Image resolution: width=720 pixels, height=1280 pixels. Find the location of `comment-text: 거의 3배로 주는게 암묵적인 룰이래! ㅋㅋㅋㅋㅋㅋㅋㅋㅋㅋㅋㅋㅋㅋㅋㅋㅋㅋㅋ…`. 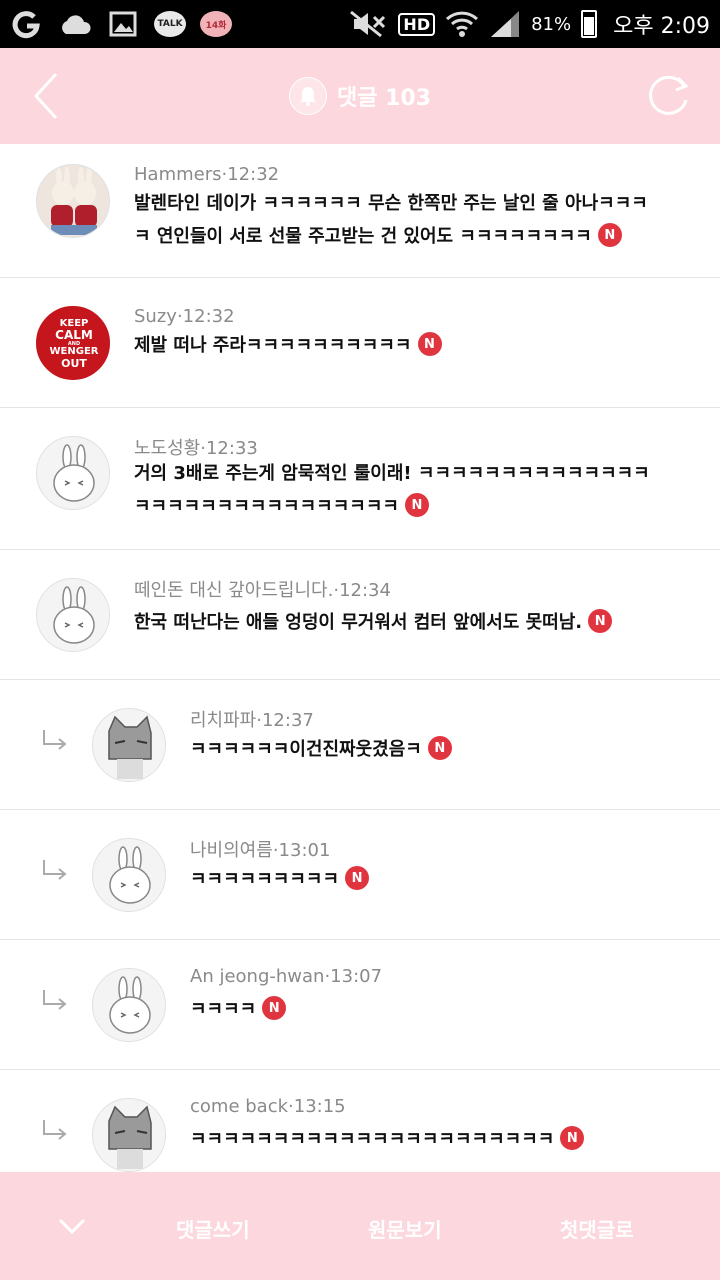

comment-text: 거의 3배로 주는게 암묵적인 룰이래! ㅋㅋㅋㅋㅋㅋㅋㅋㅋㅋㅋㅋㅋㅋㅋㅋㅋㅋㅋ… is located at coordinates (392, 490).